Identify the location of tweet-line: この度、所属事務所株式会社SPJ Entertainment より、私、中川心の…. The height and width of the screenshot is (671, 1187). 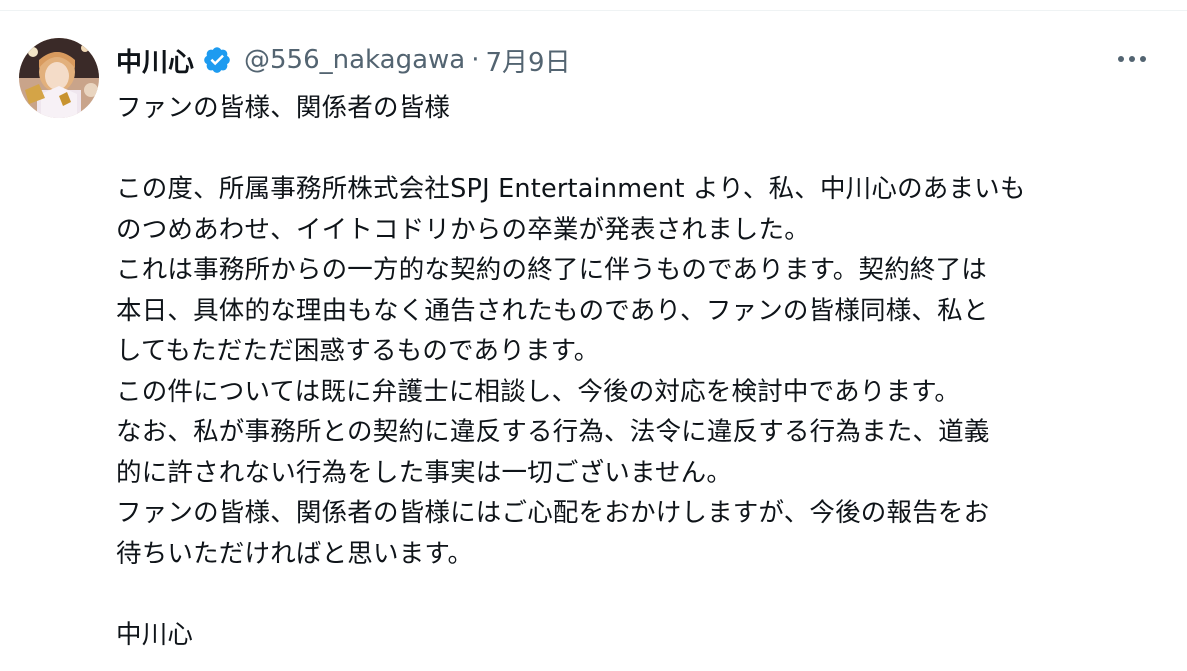
(571, 189).